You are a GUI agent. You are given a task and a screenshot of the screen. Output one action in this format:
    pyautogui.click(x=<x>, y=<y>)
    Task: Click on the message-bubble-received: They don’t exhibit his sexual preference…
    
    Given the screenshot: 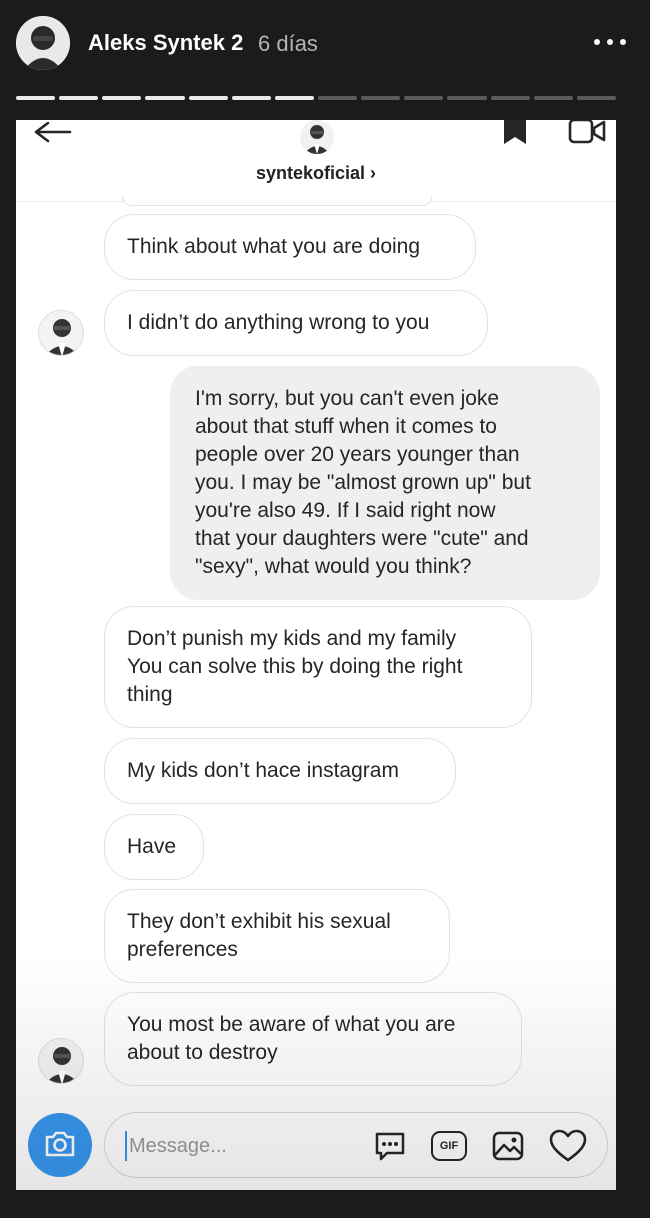 What is the action you would take?
    pyautogui.click(x=277, y=936)
    